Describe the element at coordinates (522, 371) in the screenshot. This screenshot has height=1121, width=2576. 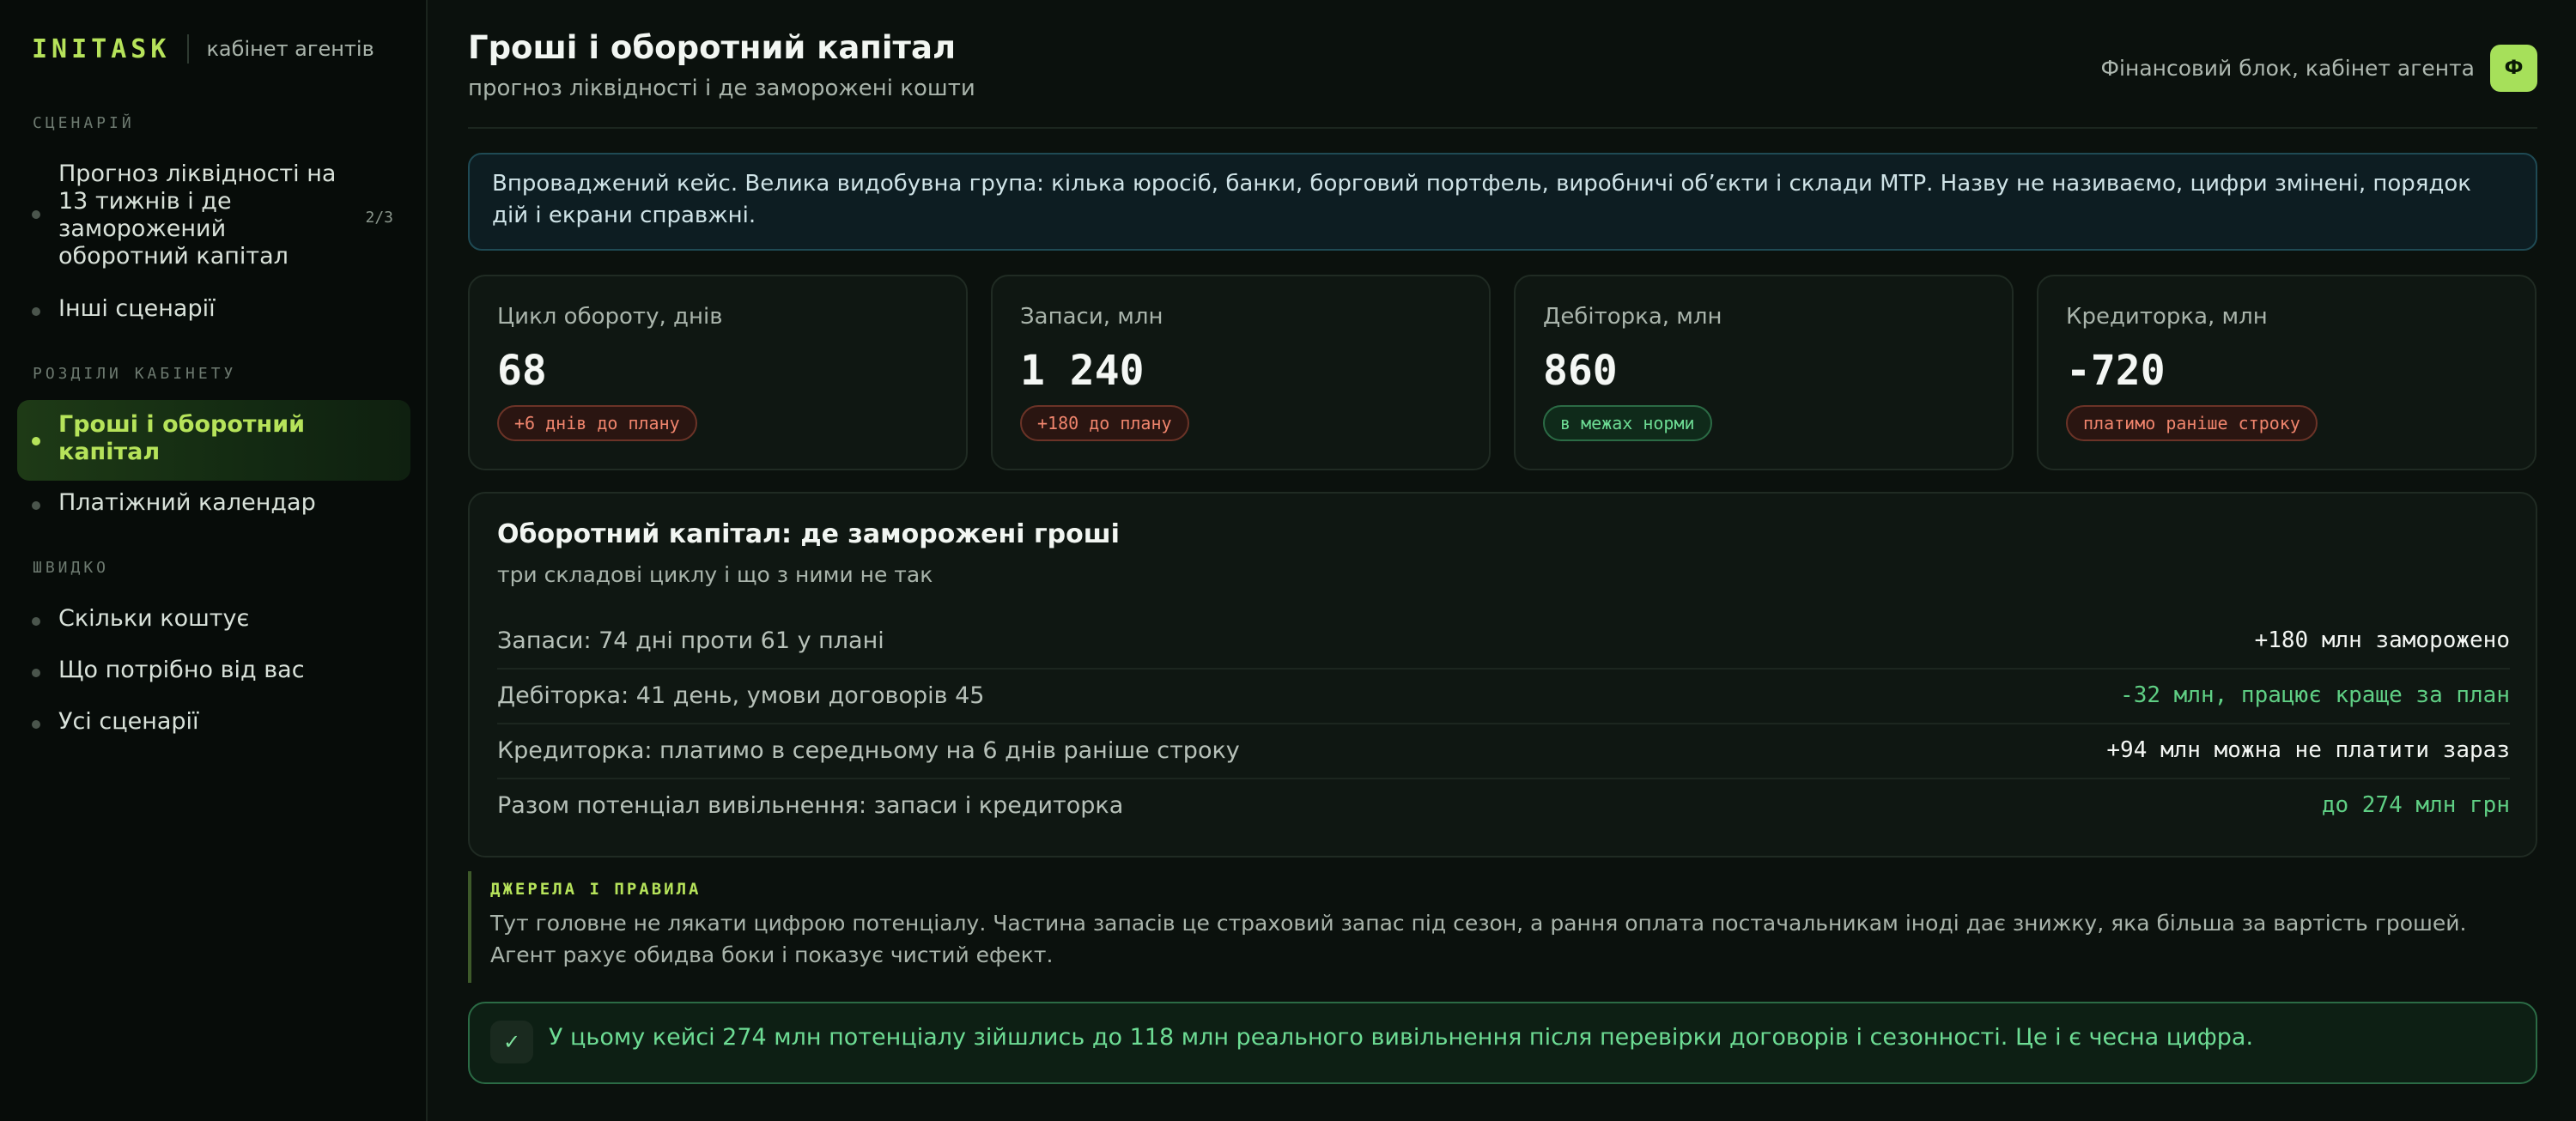
I see `kpi-value: 68` at that location.